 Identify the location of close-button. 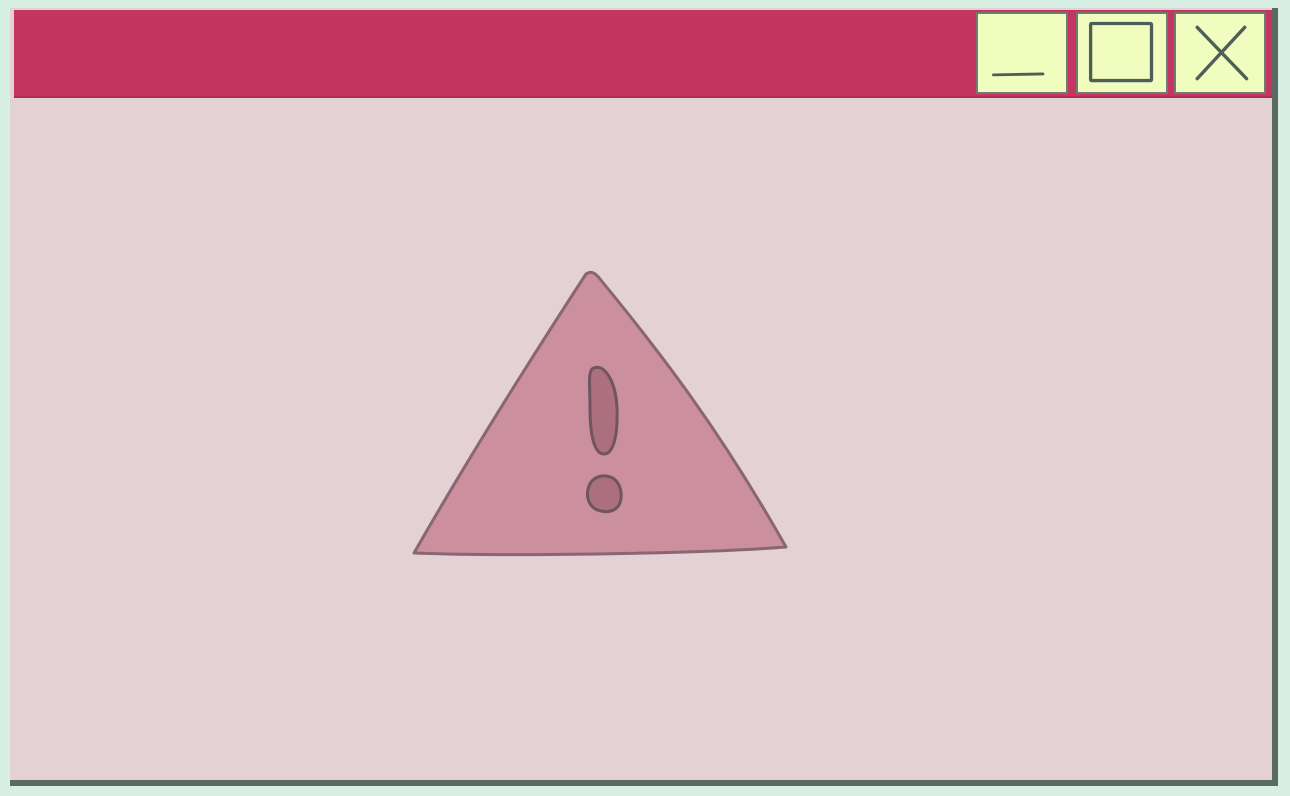
(1220, 53).